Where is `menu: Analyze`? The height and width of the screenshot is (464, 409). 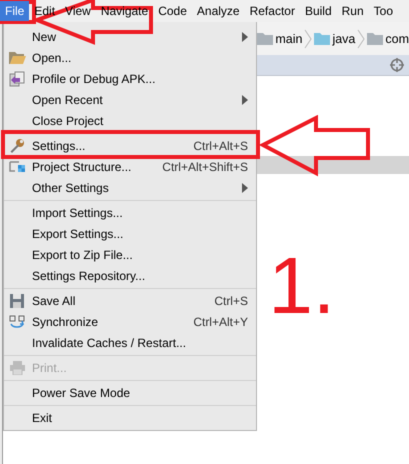
menu: Analyze is located at coordinates (218, 11).